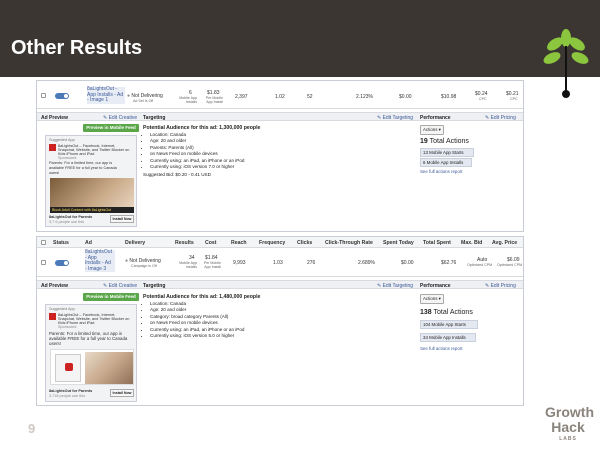 The image size is (600, 450). Describe the element at coordinates (446, 162) in the screenshot. I see `action-item-app-installs: 6 Mobile App Installs` at that location.